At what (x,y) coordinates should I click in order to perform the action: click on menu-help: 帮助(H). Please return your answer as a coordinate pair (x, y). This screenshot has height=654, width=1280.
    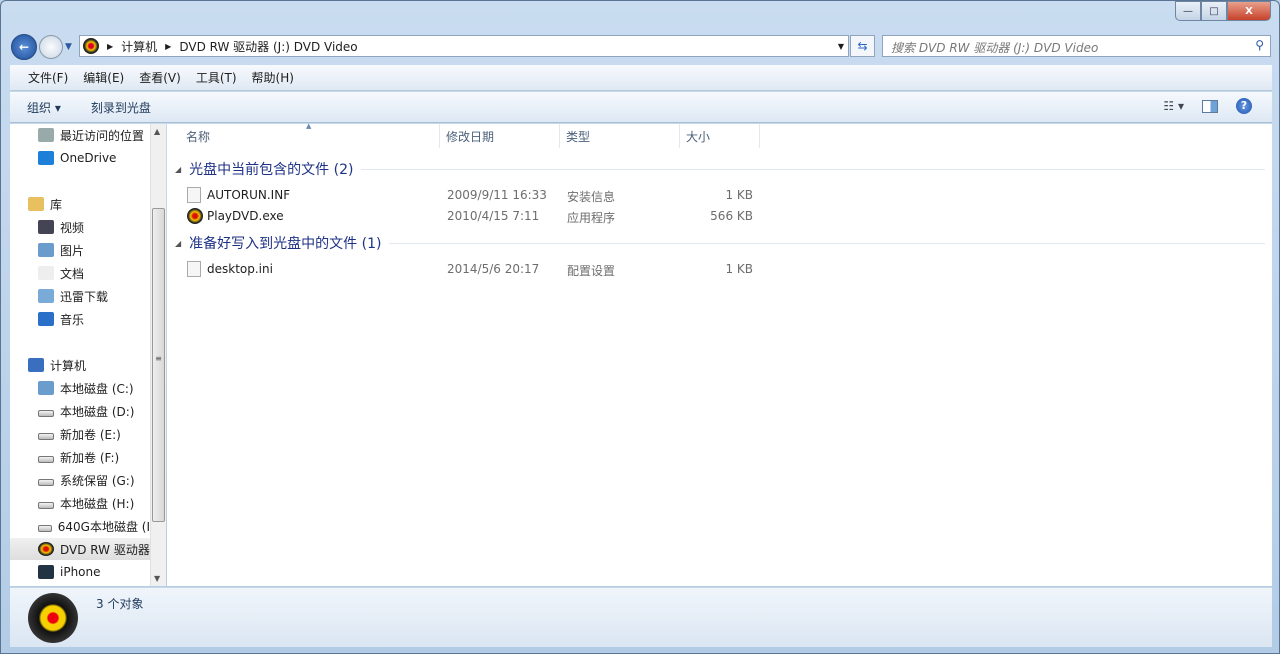
    Looking at the image, I should click on (273, 77).